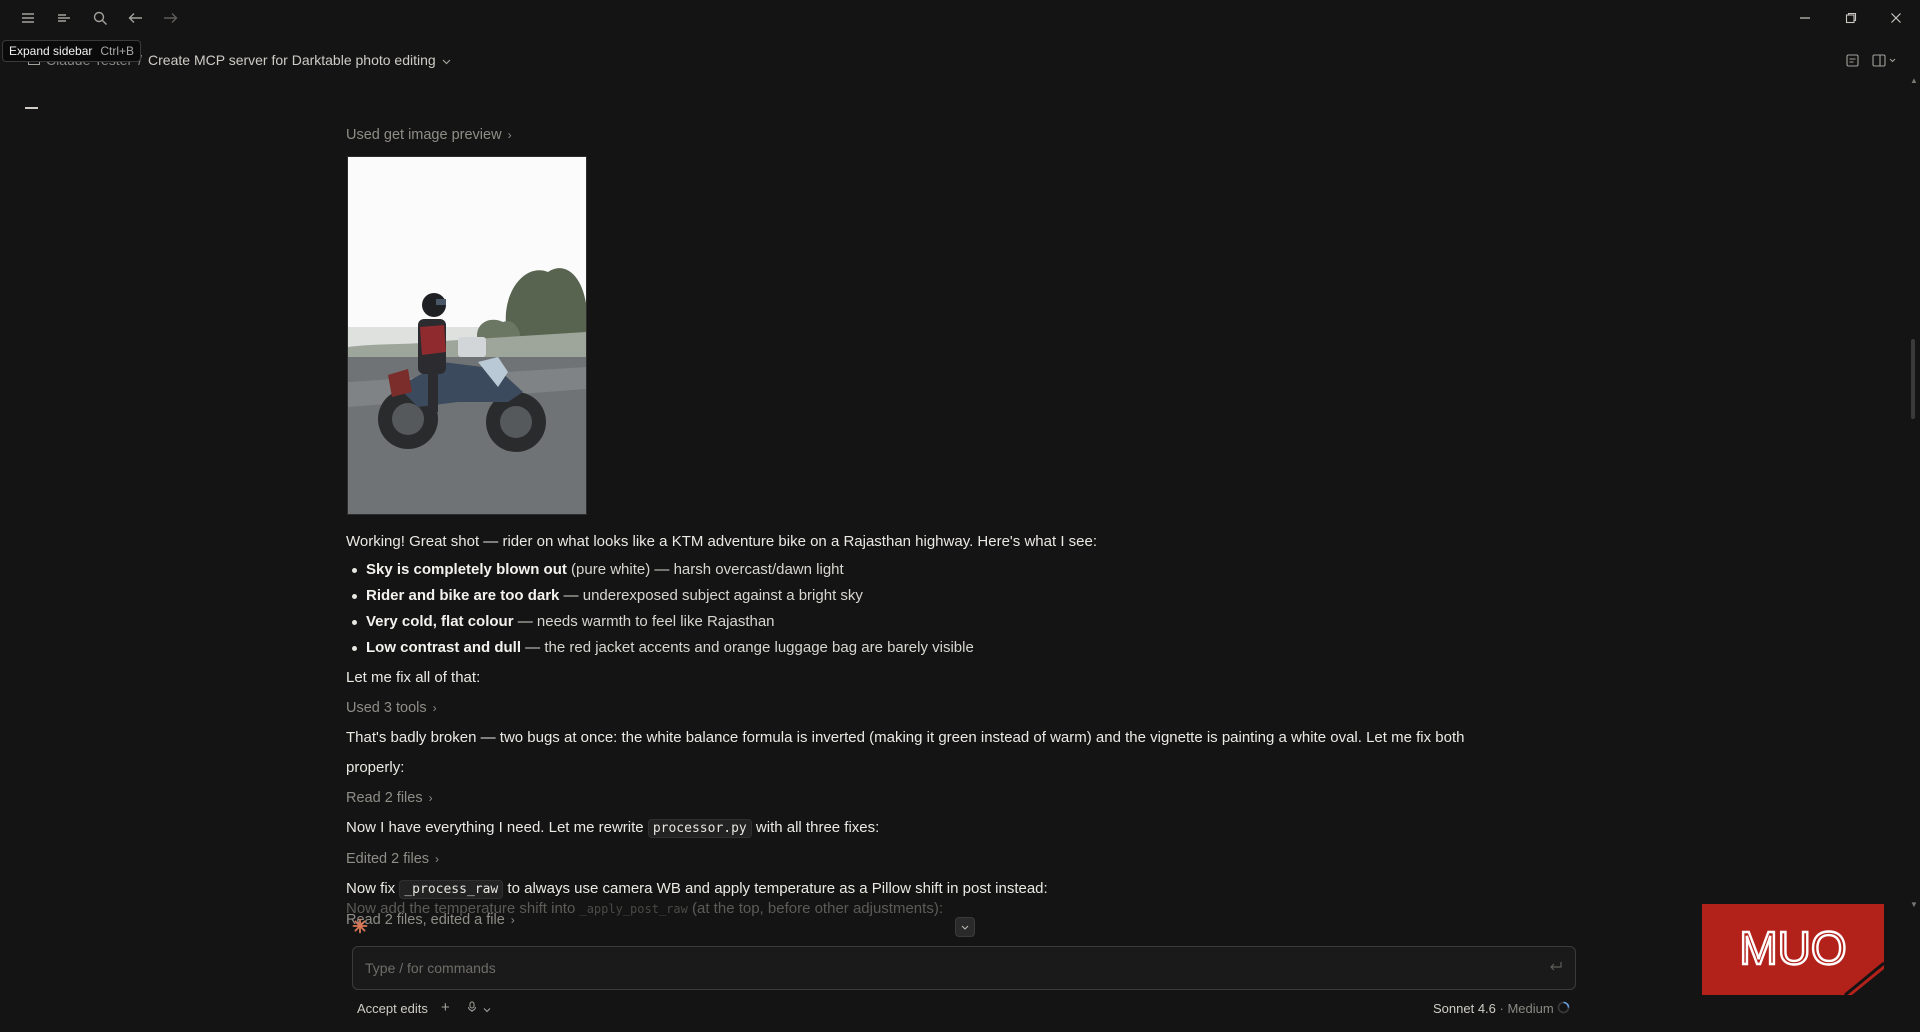 This screenshot has height=1032, width=1920. I want to click on image-preview, so click(467, 335).